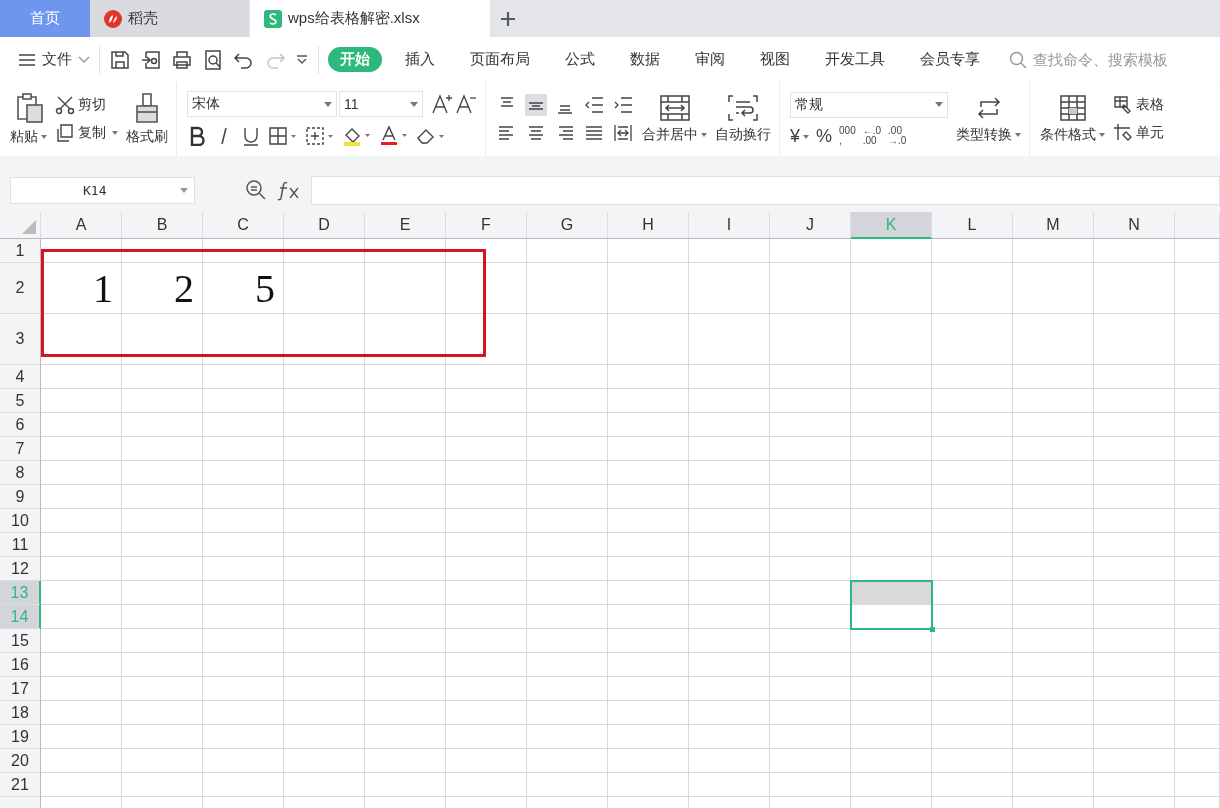  Describe the element at coordinates (370, 18) in the screenshot. I see `document-tab: wps给表格解密.xlsx` at that location.